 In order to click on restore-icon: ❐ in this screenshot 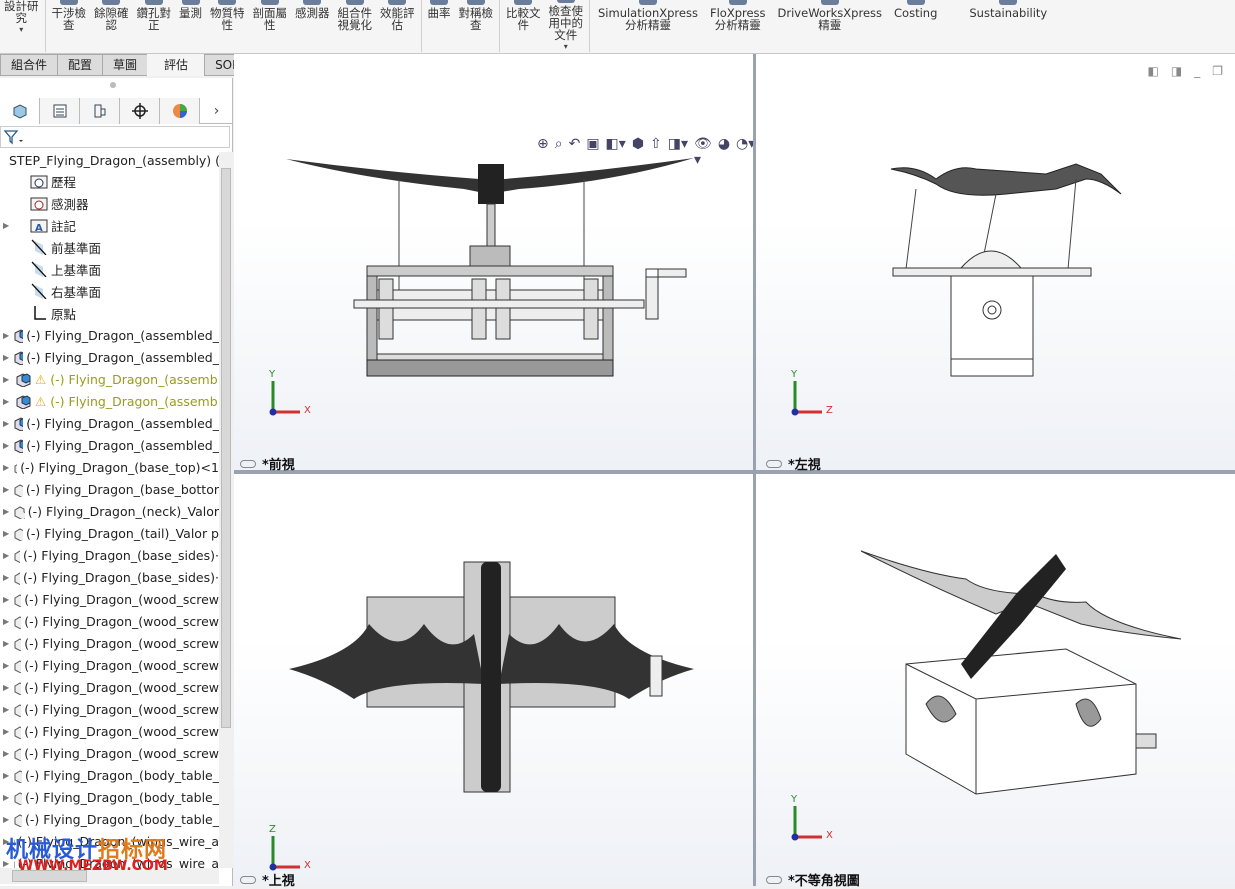, I will do `click(1217, 71)`.